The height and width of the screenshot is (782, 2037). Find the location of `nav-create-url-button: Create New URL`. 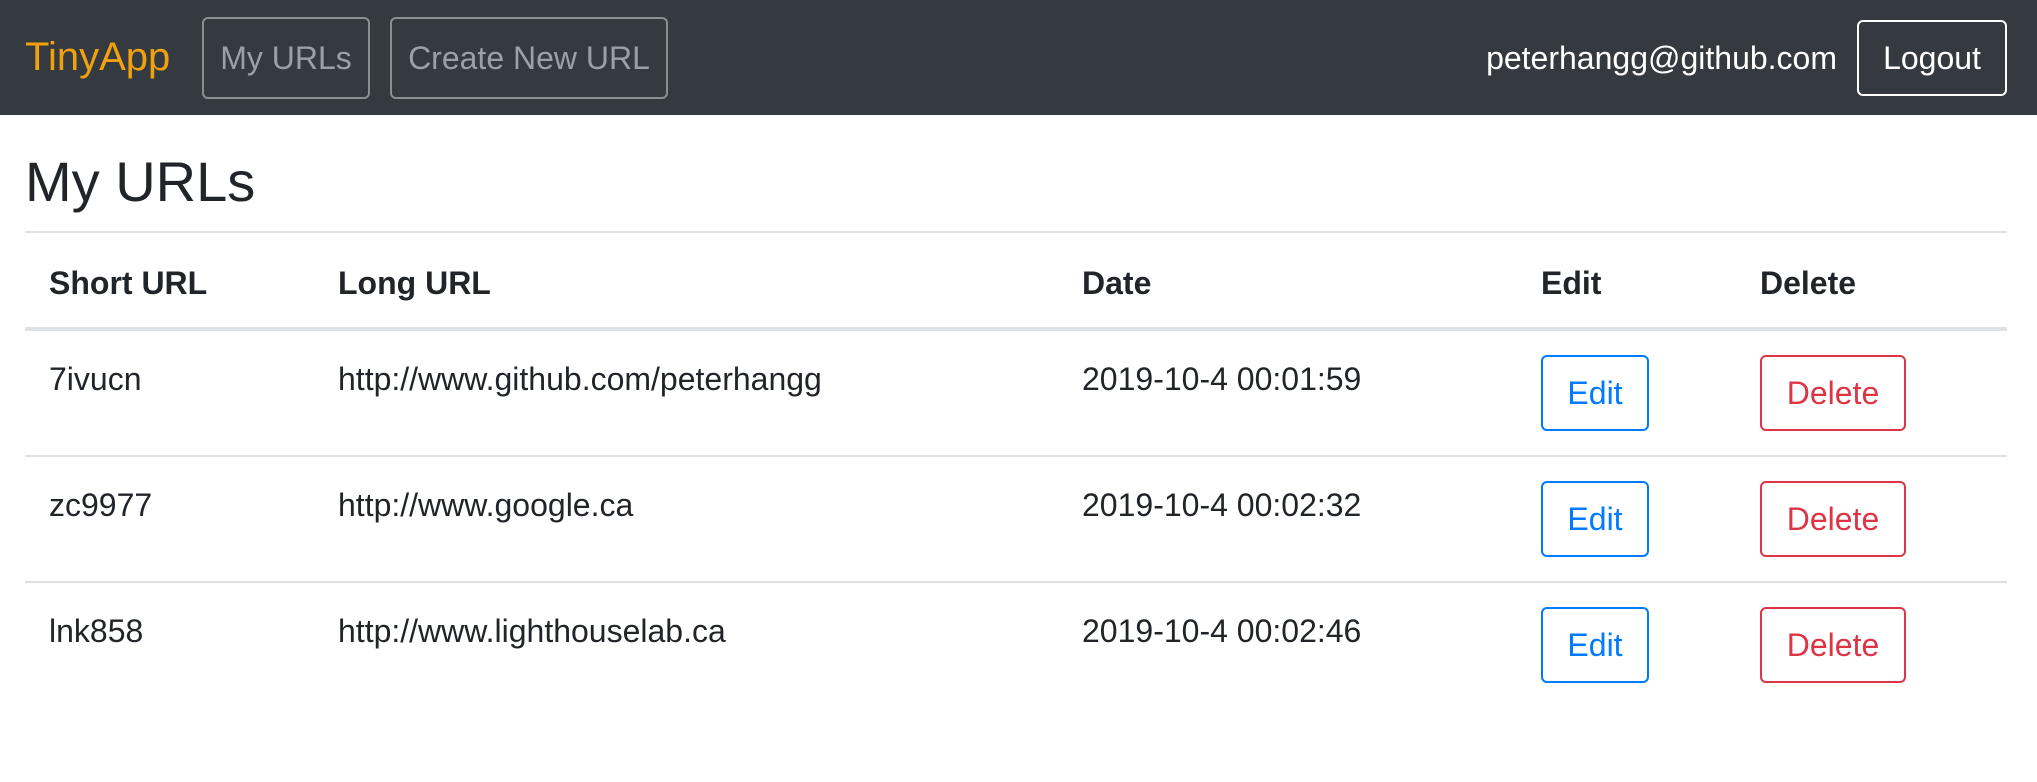

nav-create-url-button: Create New URL is located at coordinates (529, 58).